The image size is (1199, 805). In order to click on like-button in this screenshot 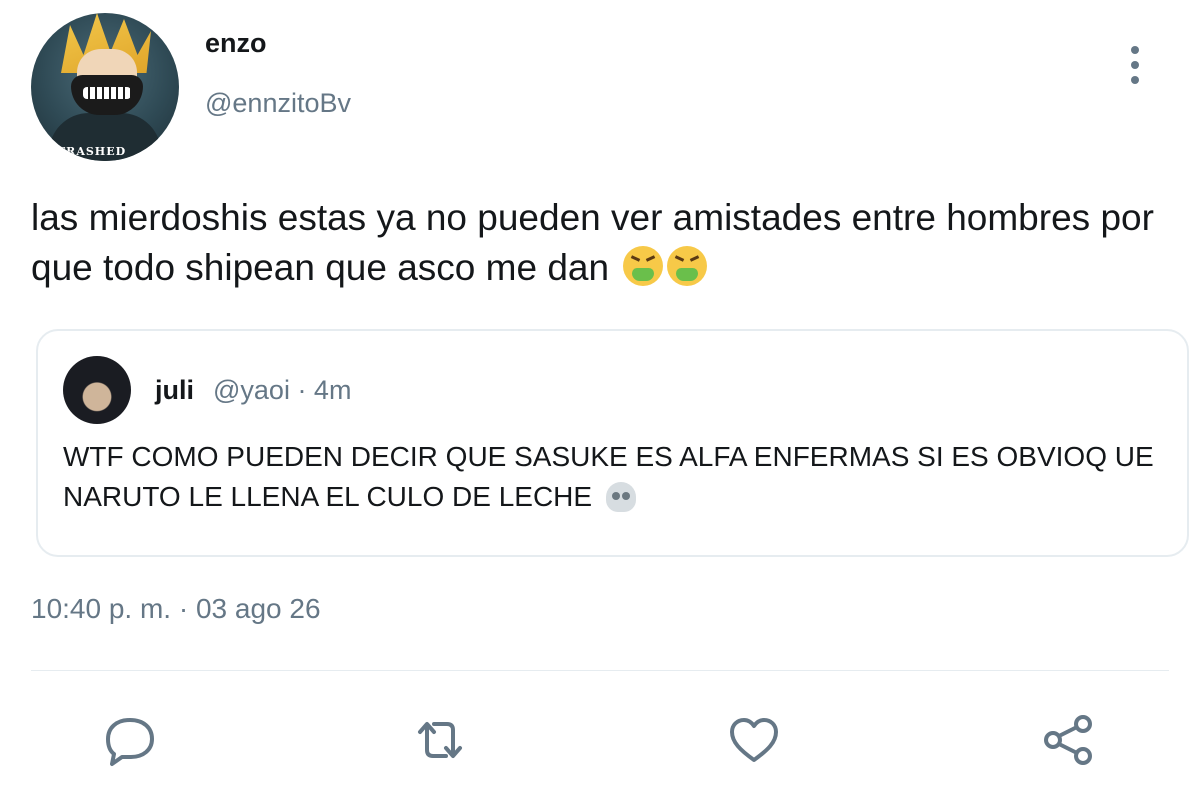, I will do `click(754, 740)`.